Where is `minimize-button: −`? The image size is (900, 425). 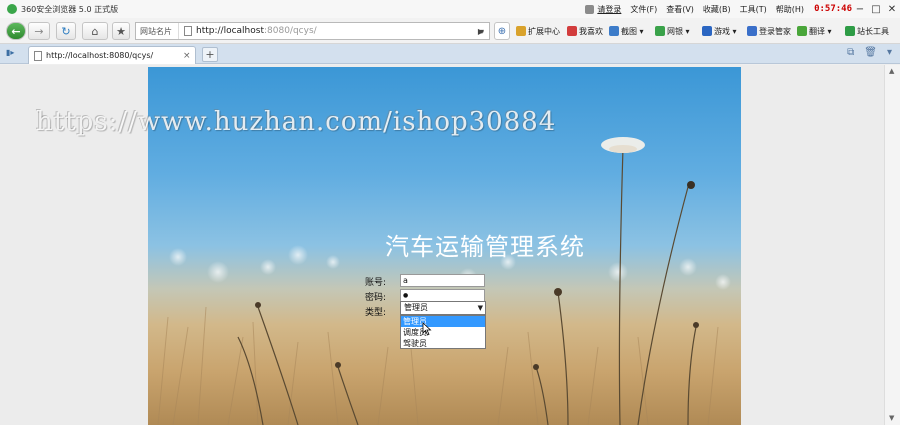 minimize-button: − is located at coordinates (860, 9).